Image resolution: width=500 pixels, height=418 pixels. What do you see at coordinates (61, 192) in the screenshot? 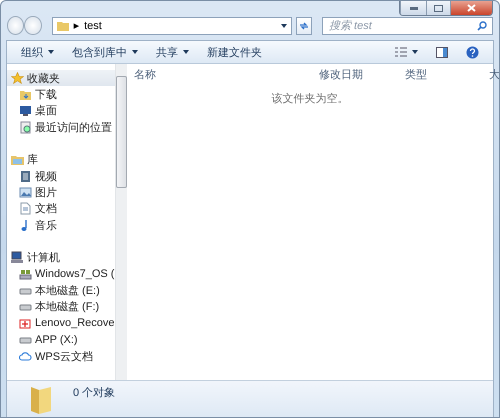
I see `nav-item: 图片` at bounding box center [61, 192].